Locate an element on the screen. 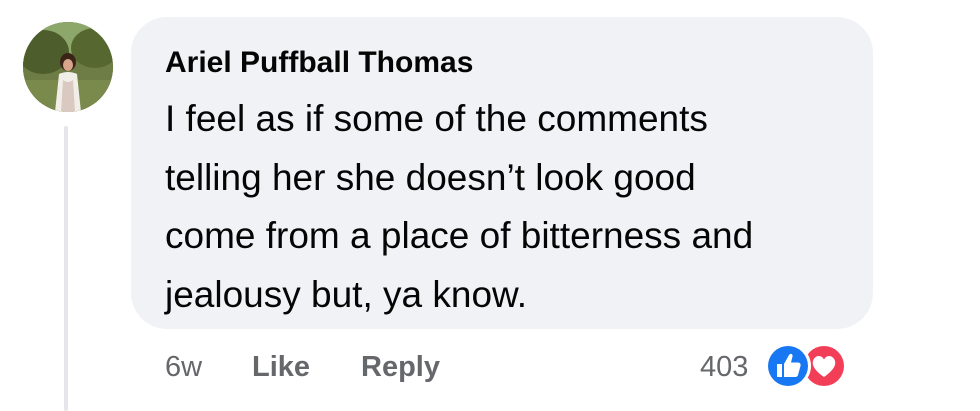 The height and width of the screenshot is (411, 980). profile-photo-icon is located at coordinates (68, 67).